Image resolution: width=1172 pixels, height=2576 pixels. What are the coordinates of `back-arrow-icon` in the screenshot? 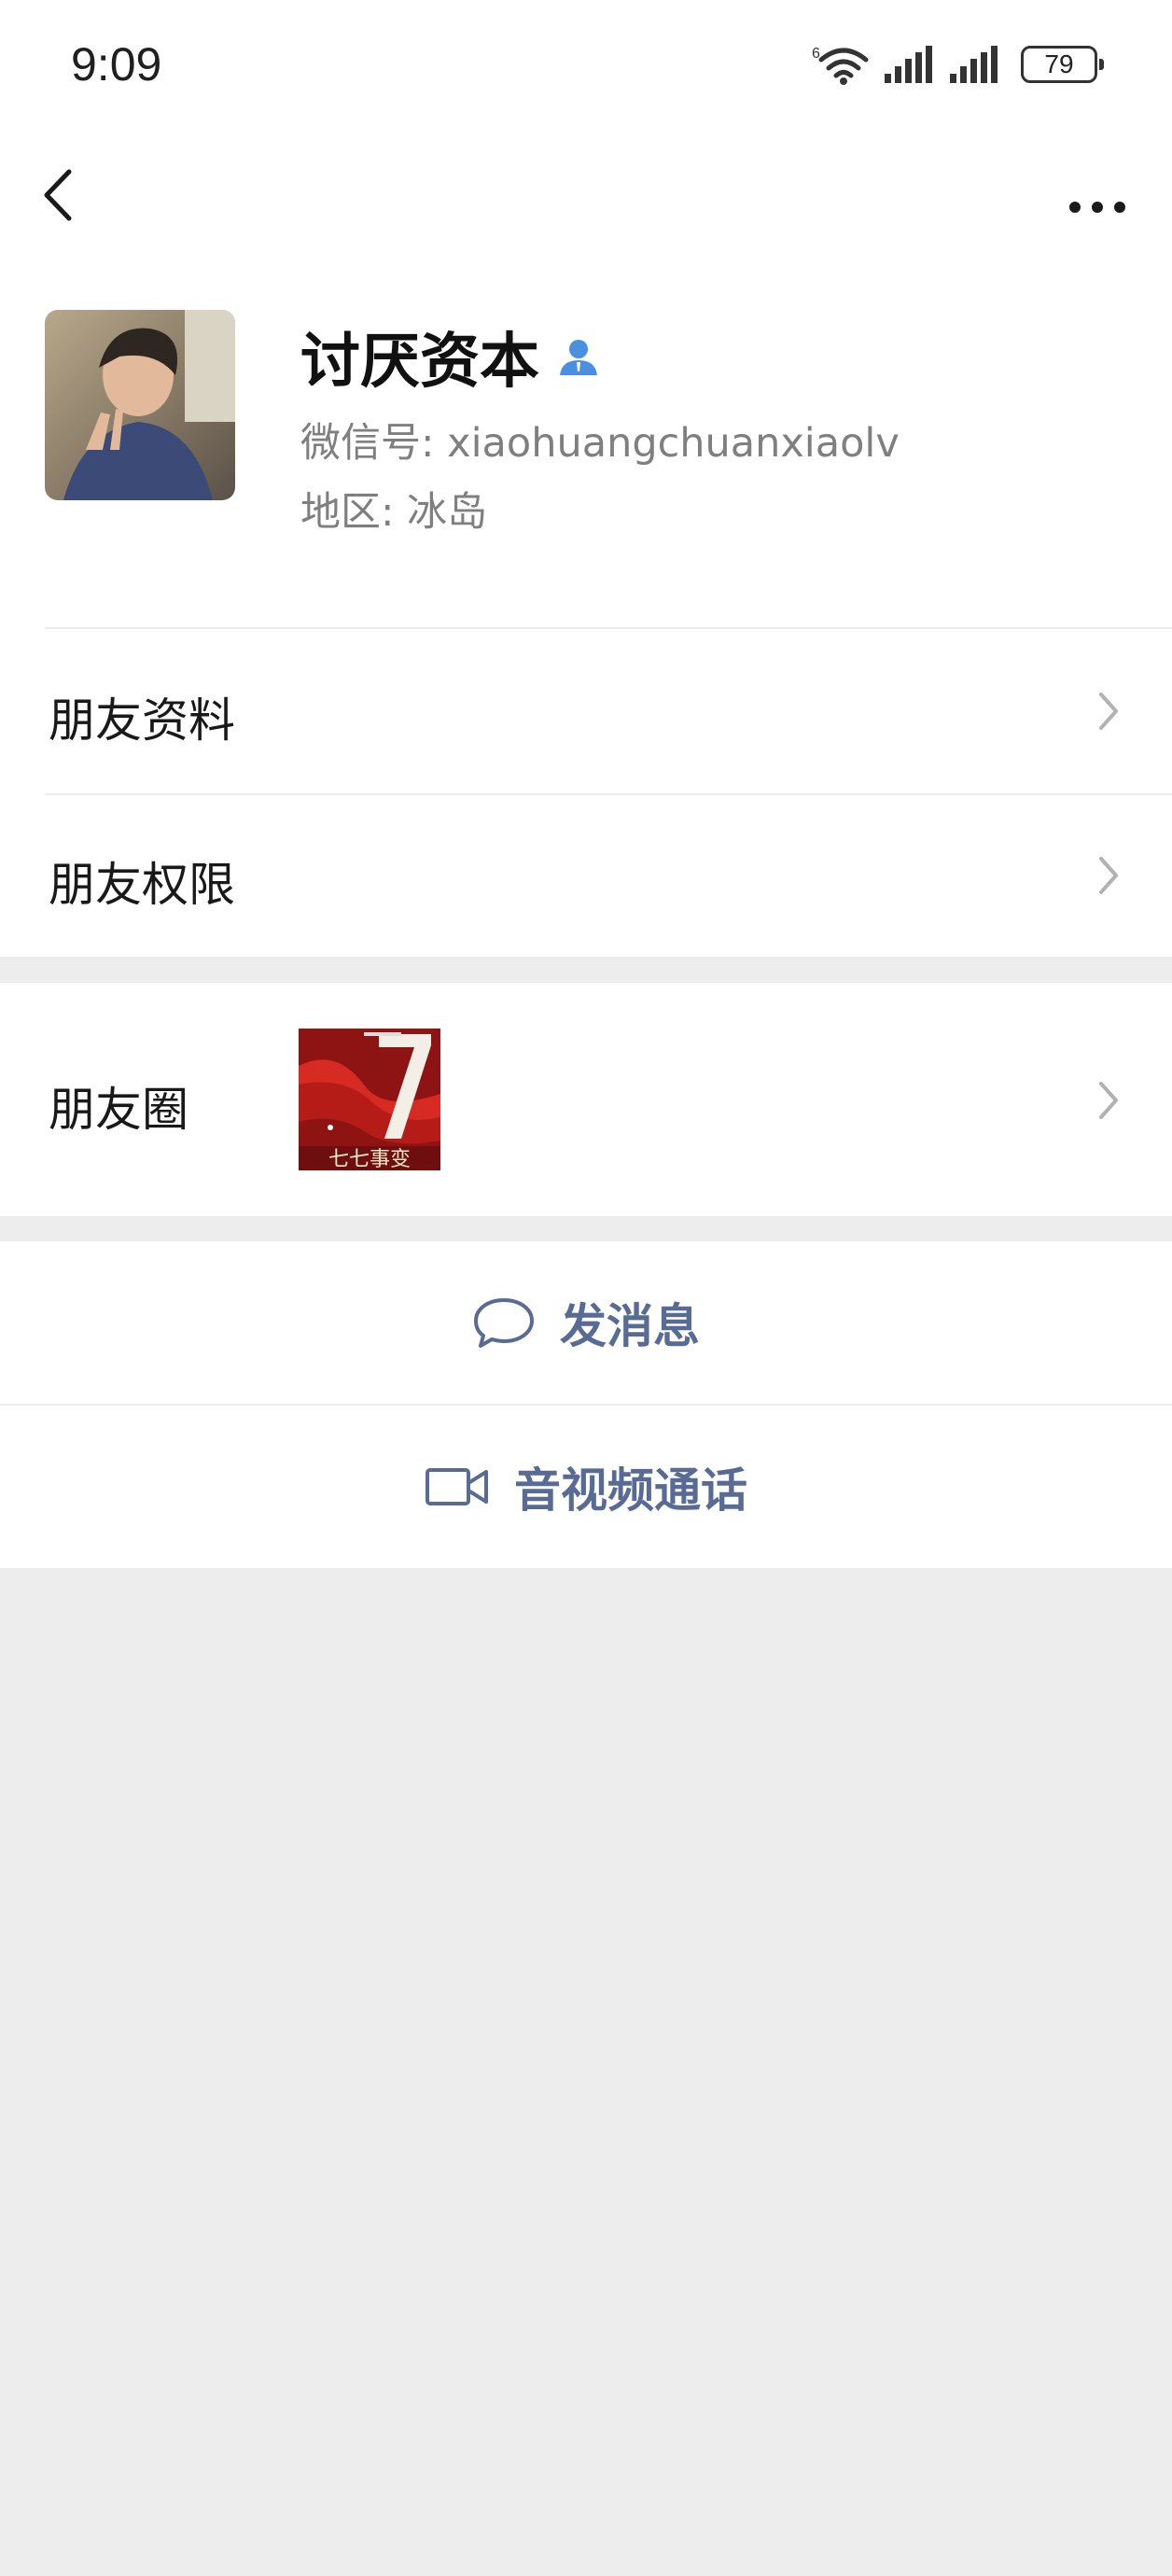 It's located at (58, 195).